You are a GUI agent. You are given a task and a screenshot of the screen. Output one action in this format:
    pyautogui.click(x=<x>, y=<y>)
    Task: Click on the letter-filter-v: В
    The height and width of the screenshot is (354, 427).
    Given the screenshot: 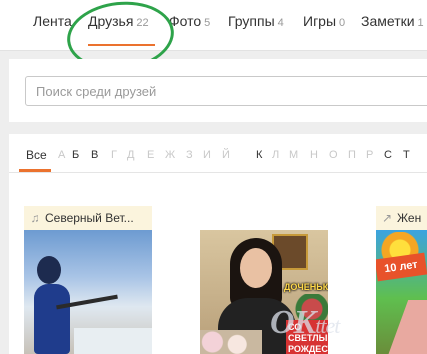 What is the action you would take?
    pyautogui.click(x=94, y=155)
    